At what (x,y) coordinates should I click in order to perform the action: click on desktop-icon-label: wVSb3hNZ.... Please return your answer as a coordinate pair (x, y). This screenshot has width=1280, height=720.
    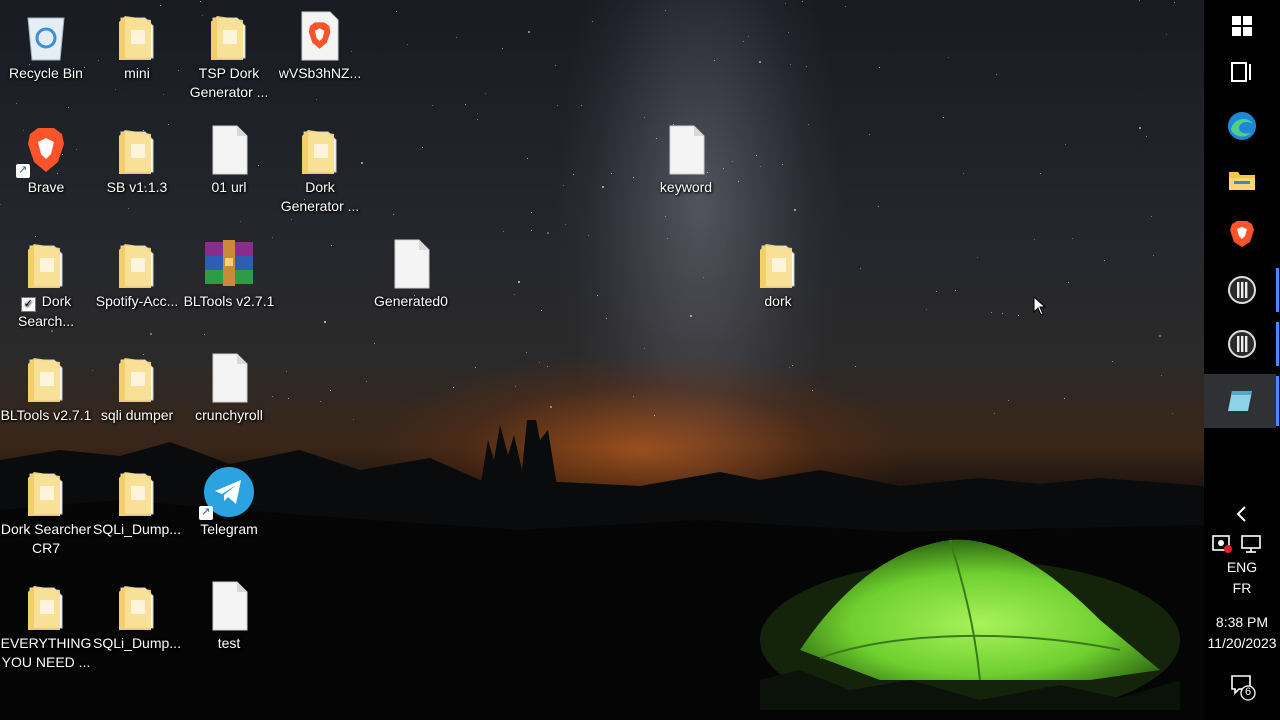
    Looking at the image, I should click on (320, 73).